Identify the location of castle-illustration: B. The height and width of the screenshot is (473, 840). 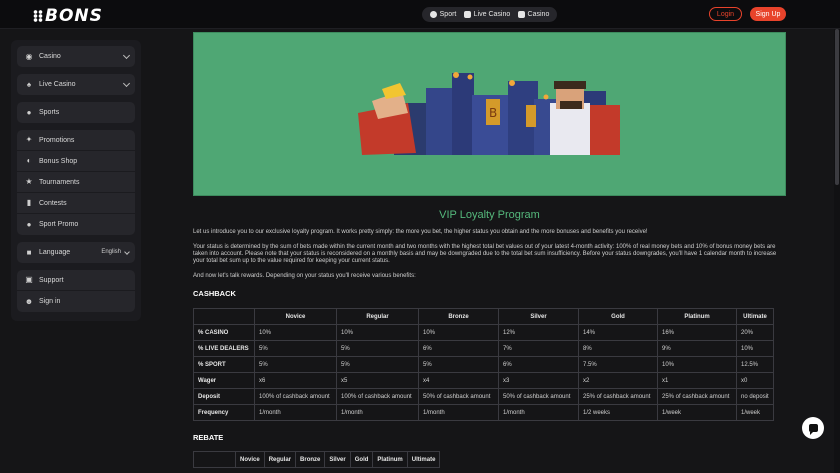
(489, 113).